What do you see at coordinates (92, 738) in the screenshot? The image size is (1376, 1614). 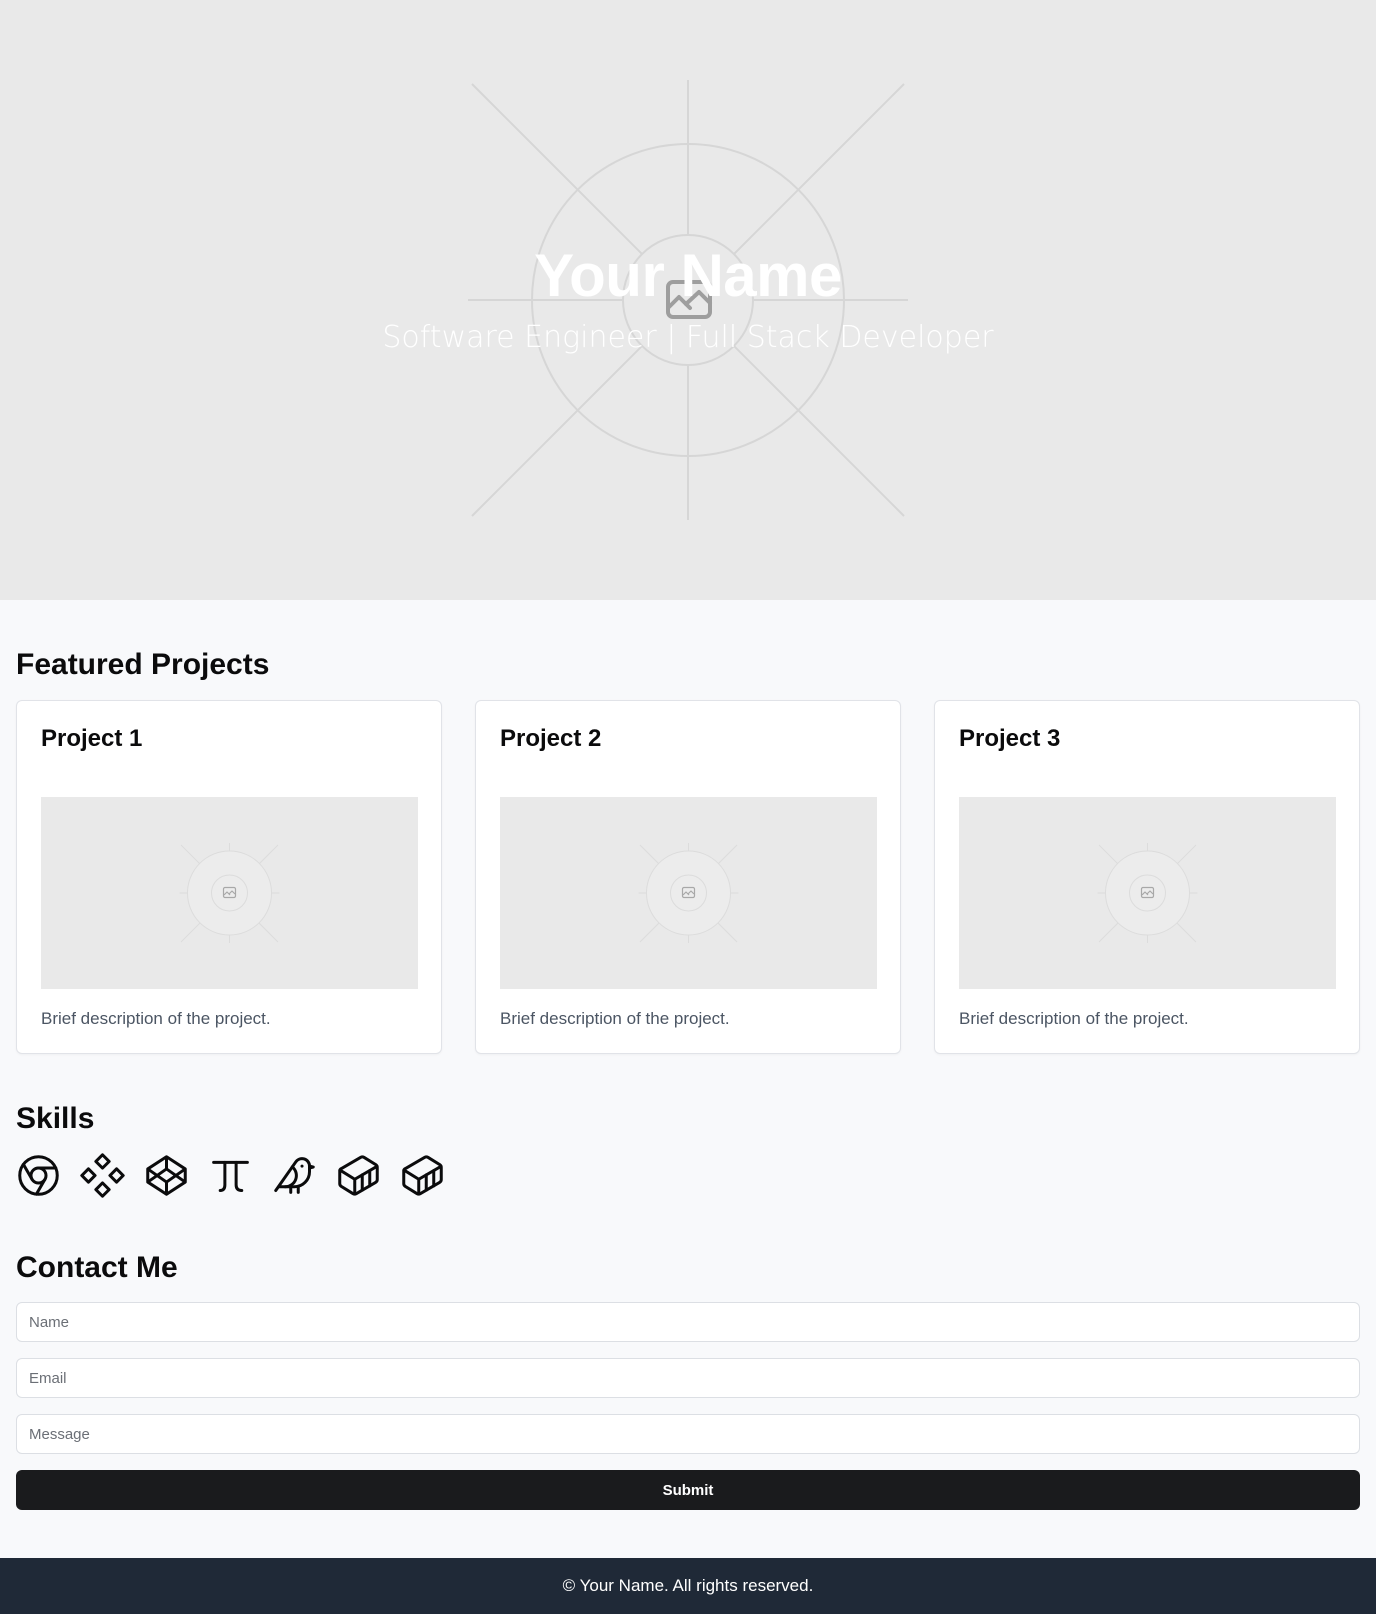 I see `project-title: Project 1` at bounding box center [92, 738].